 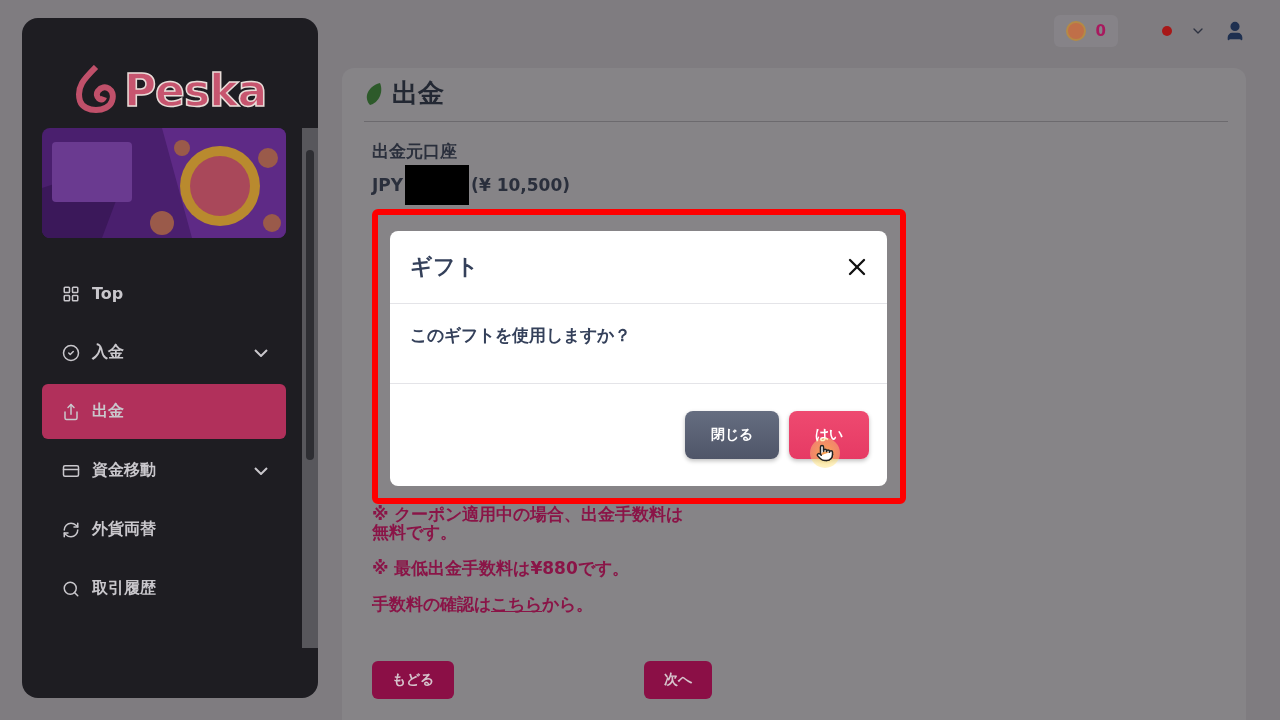 I want to click on nav-item: 資金移動, so click(x=164, y=470).